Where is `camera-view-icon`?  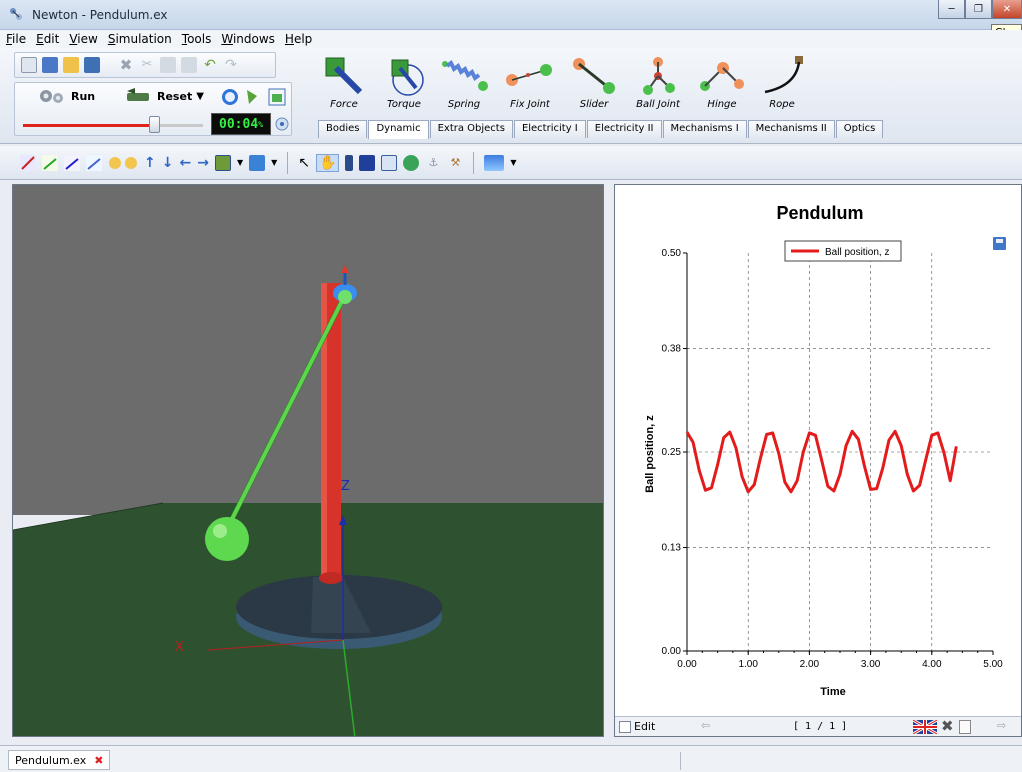
camera-view-icon is located at coordinates (494, 162).